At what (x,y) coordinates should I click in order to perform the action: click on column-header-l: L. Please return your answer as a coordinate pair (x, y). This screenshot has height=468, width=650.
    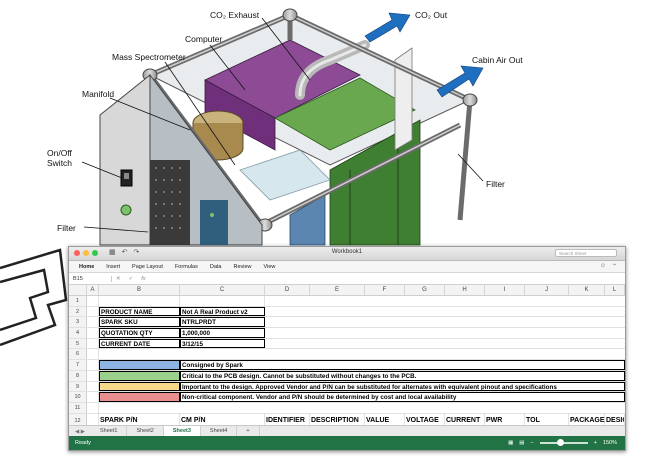
    Looking at the image, I should click on (615, 290).